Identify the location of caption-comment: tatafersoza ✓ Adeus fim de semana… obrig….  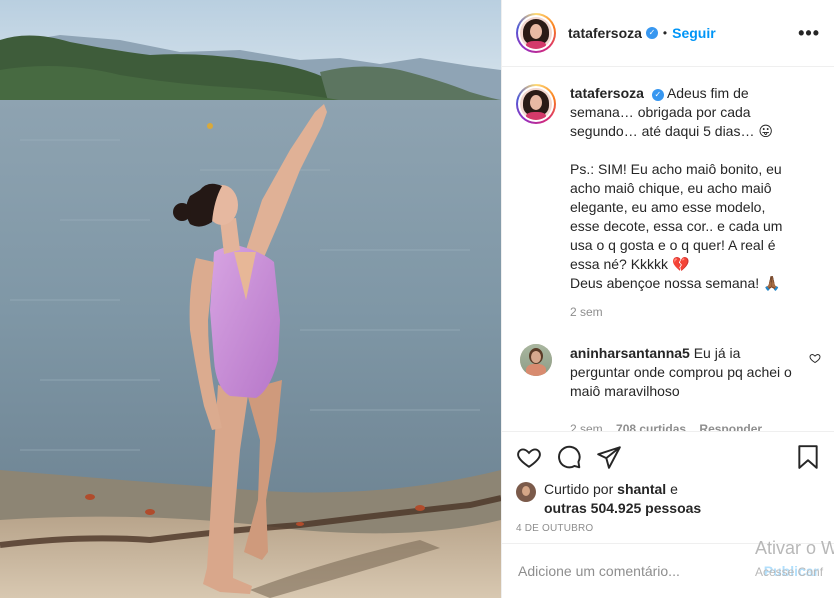
(668, 203).